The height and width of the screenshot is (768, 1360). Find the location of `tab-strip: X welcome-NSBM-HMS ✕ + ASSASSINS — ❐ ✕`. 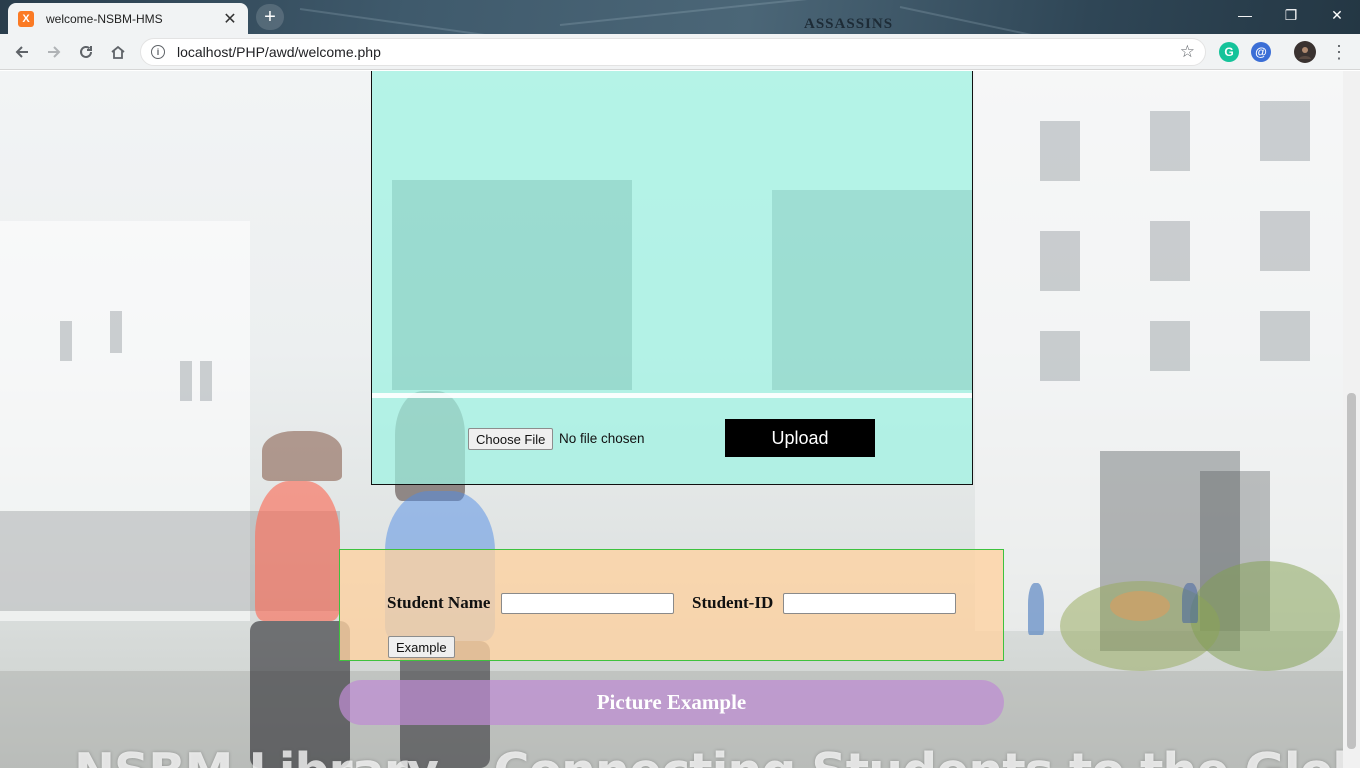

tab-strip: X welcome-NSBM-HMS ✕ + ASSASSINS — ❐ ✕ is located at coordinates (680, 17).